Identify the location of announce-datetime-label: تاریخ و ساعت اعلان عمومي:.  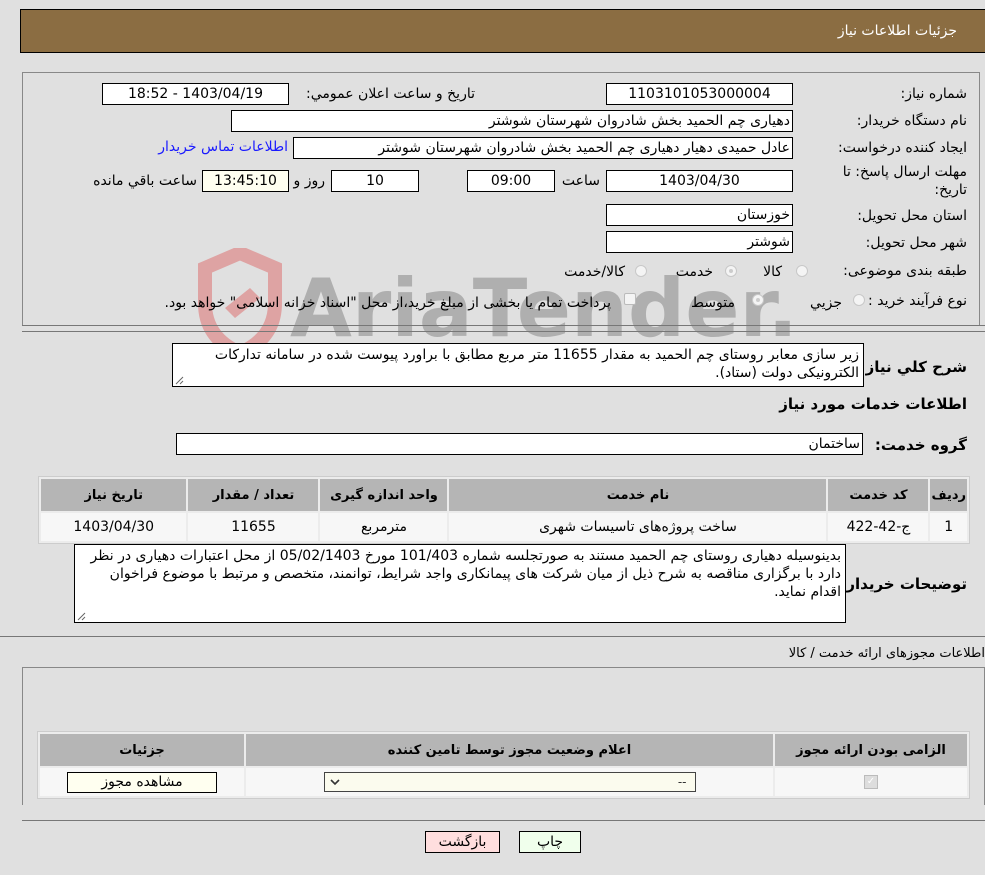
(390, 94).